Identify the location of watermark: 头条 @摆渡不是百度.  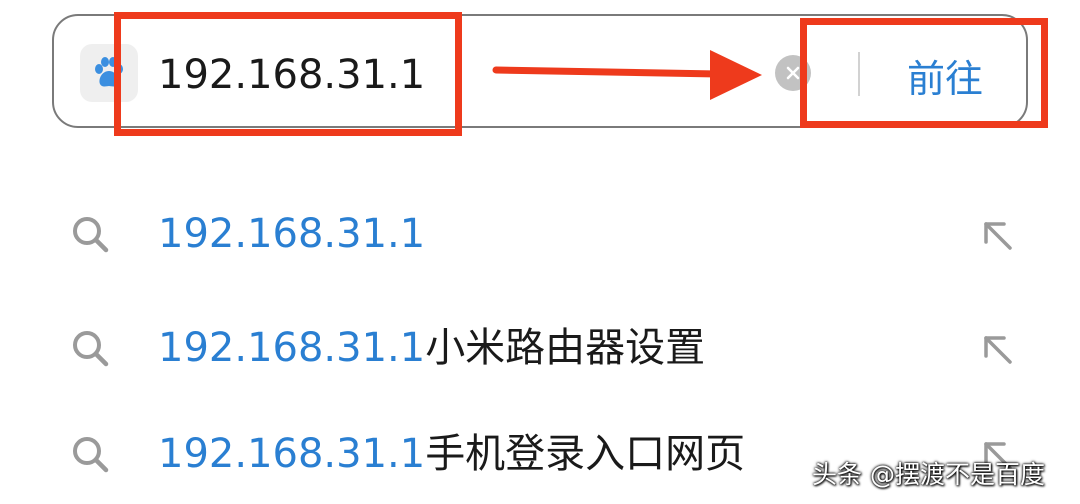
(928, 474).